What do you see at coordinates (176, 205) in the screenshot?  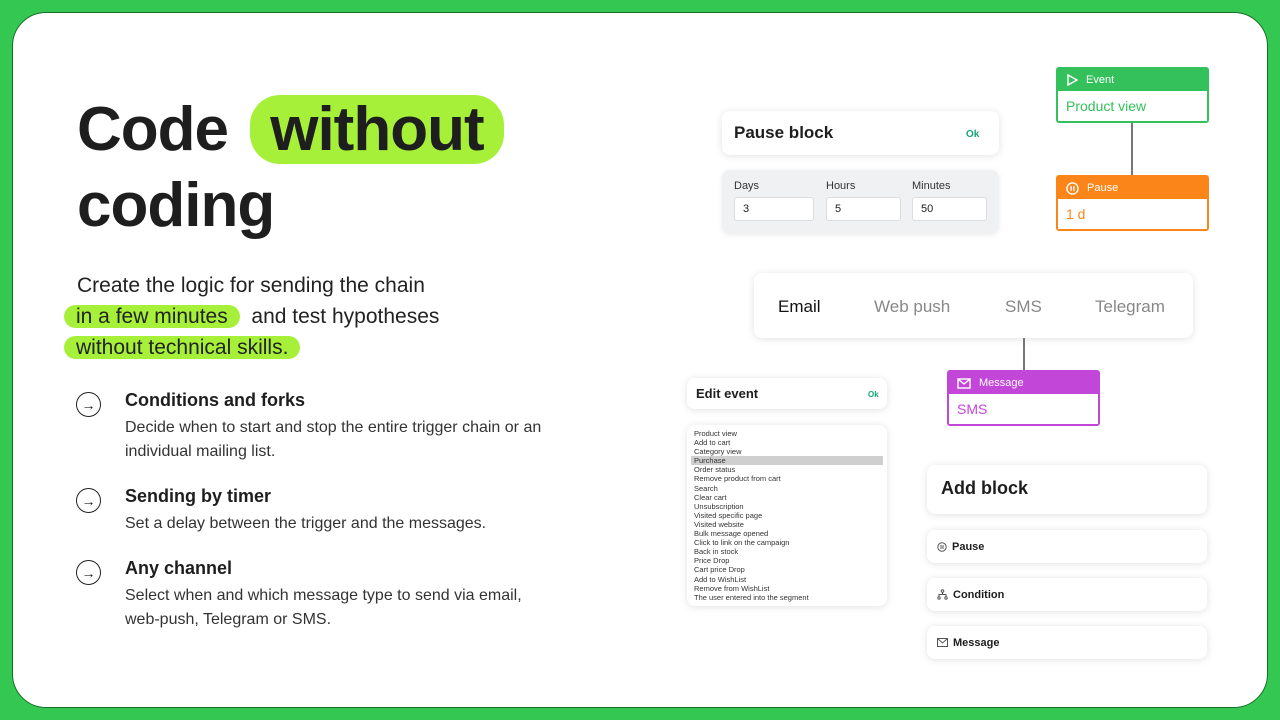 I see `headline-word: coding` at bounding box center [176, 205].